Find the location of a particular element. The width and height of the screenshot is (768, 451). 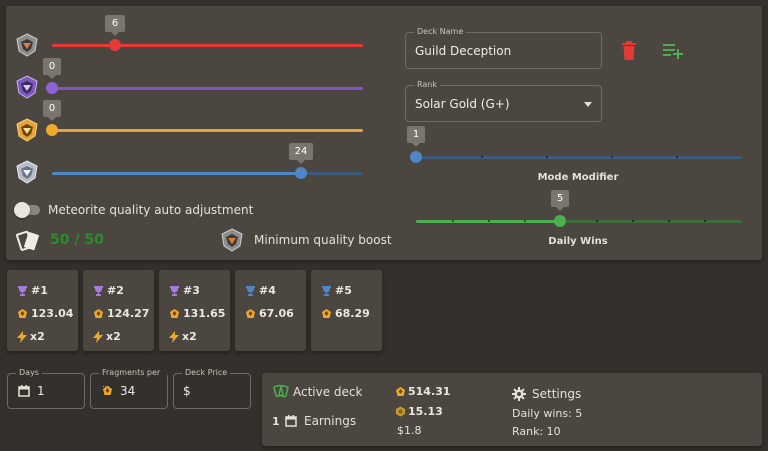

mode-modifier-value: 1 is located at coordinates (416, 136).